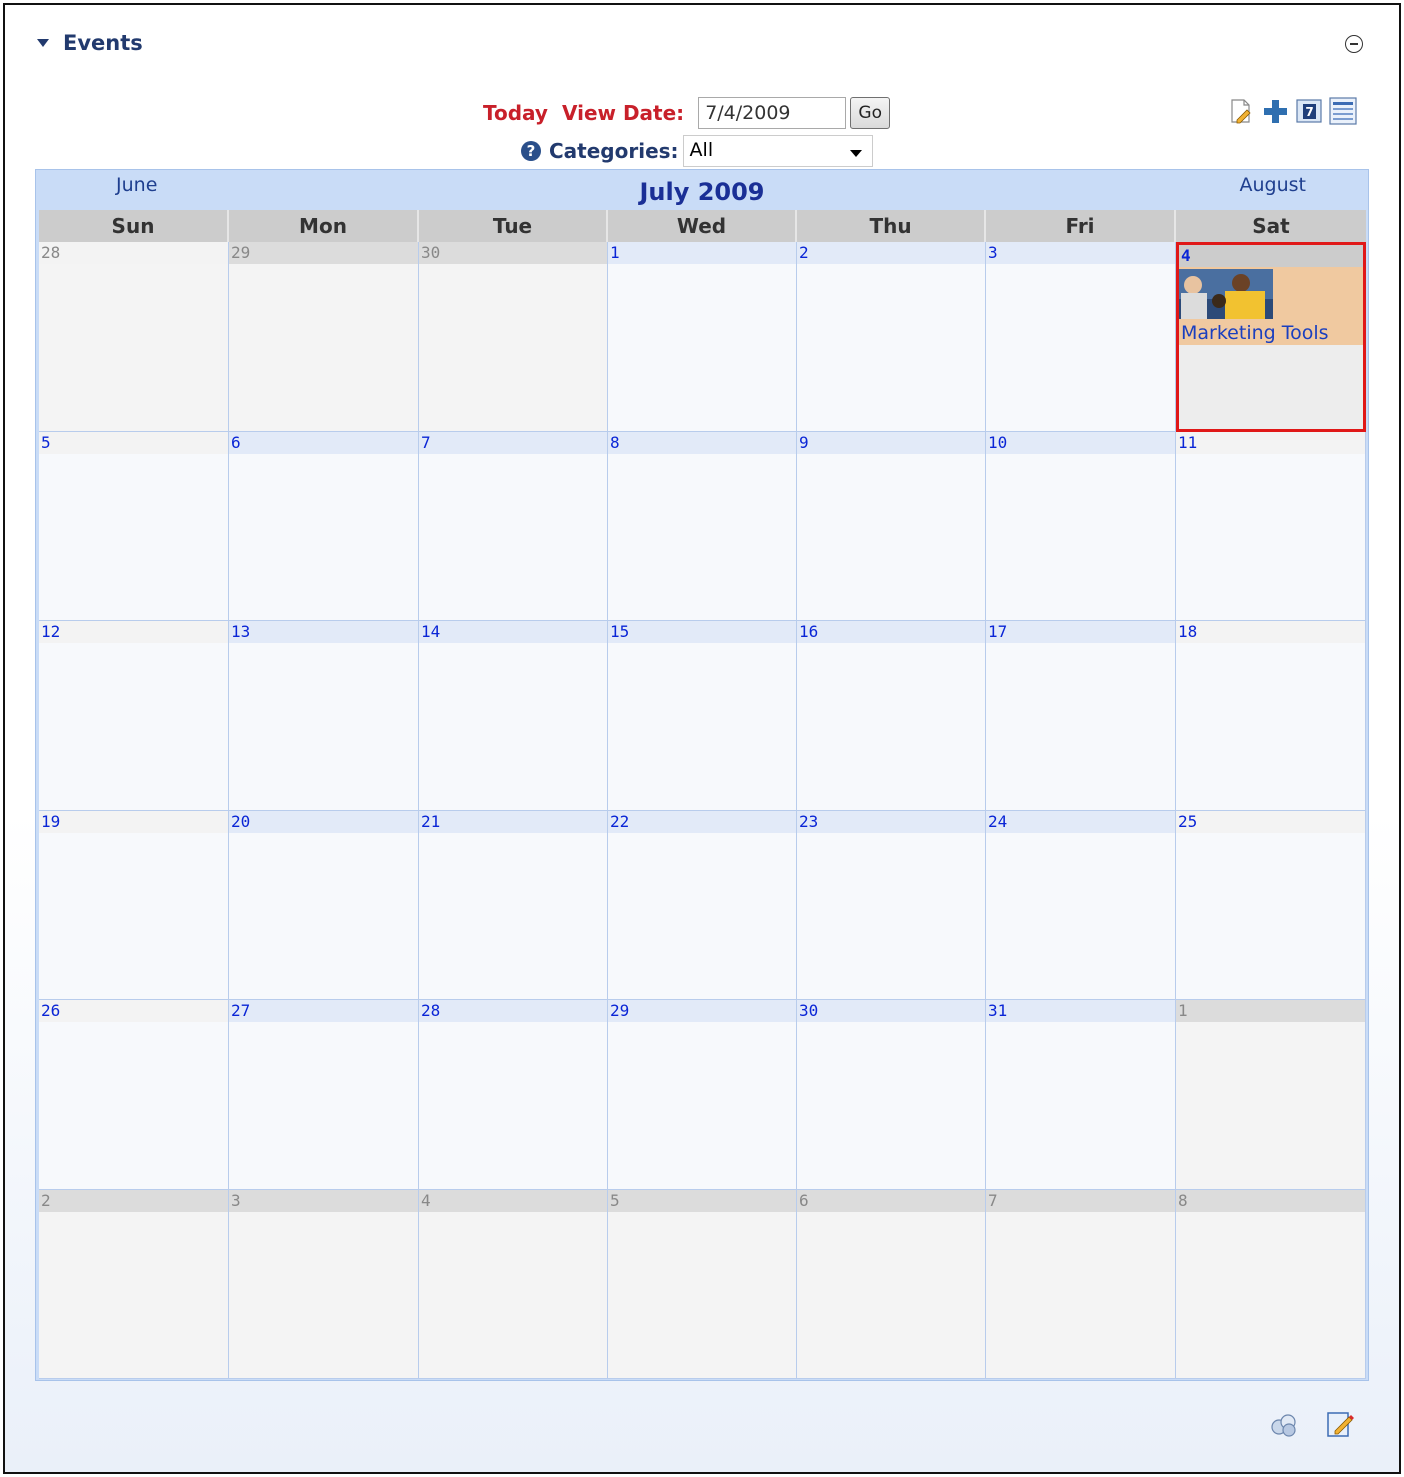 The image size is (1404, 1477). I want to click on day-cell: 4, so click(513, 1284).